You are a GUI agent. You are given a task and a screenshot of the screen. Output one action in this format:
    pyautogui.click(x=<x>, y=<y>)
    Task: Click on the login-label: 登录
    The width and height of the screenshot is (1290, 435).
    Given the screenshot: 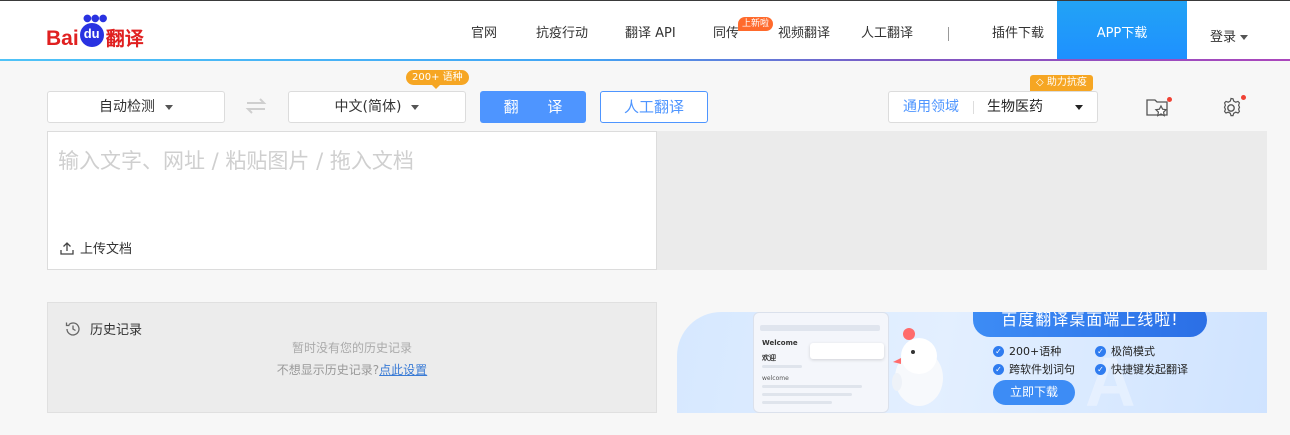 What is the action you would take?
    pyautogui.click(x=1223, y=37)
    